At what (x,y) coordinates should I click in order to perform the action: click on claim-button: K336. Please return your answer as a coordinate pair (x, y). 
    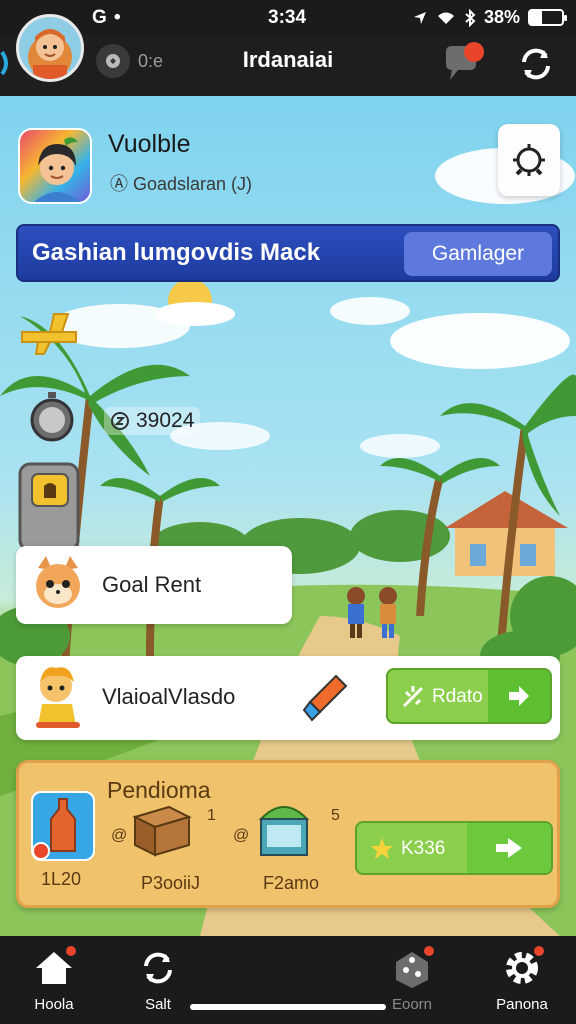
    Looking at the image, I should click on (454, 848).